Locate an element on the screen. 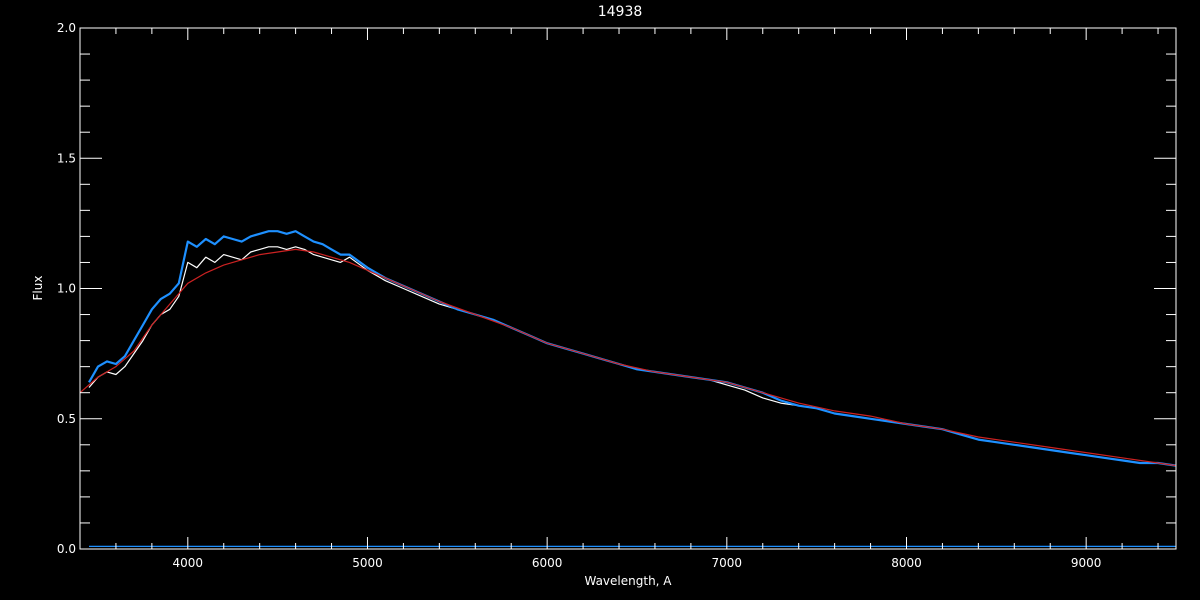 This screenshot has width=1200, height=600. x-tick-label: 5000 is located at coordinates (367, 563).